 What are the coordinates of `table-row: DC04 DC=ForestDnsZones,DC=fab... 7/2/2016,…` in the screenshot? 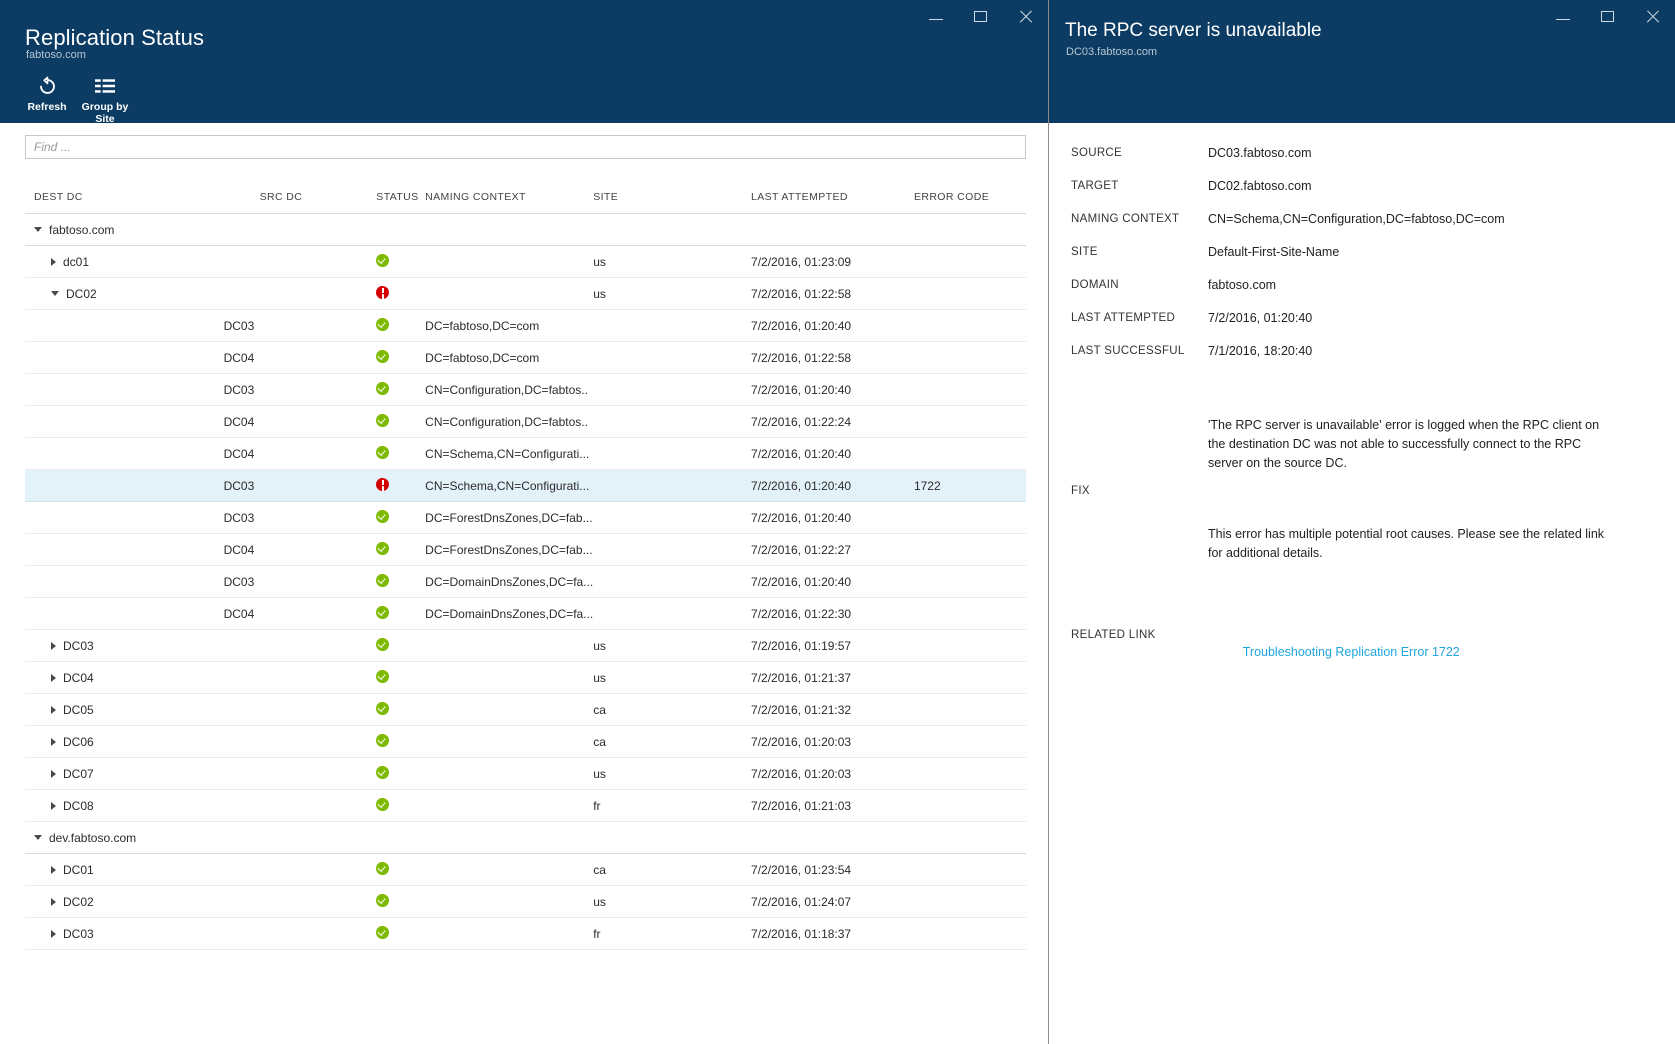 It's located at (525, 549).